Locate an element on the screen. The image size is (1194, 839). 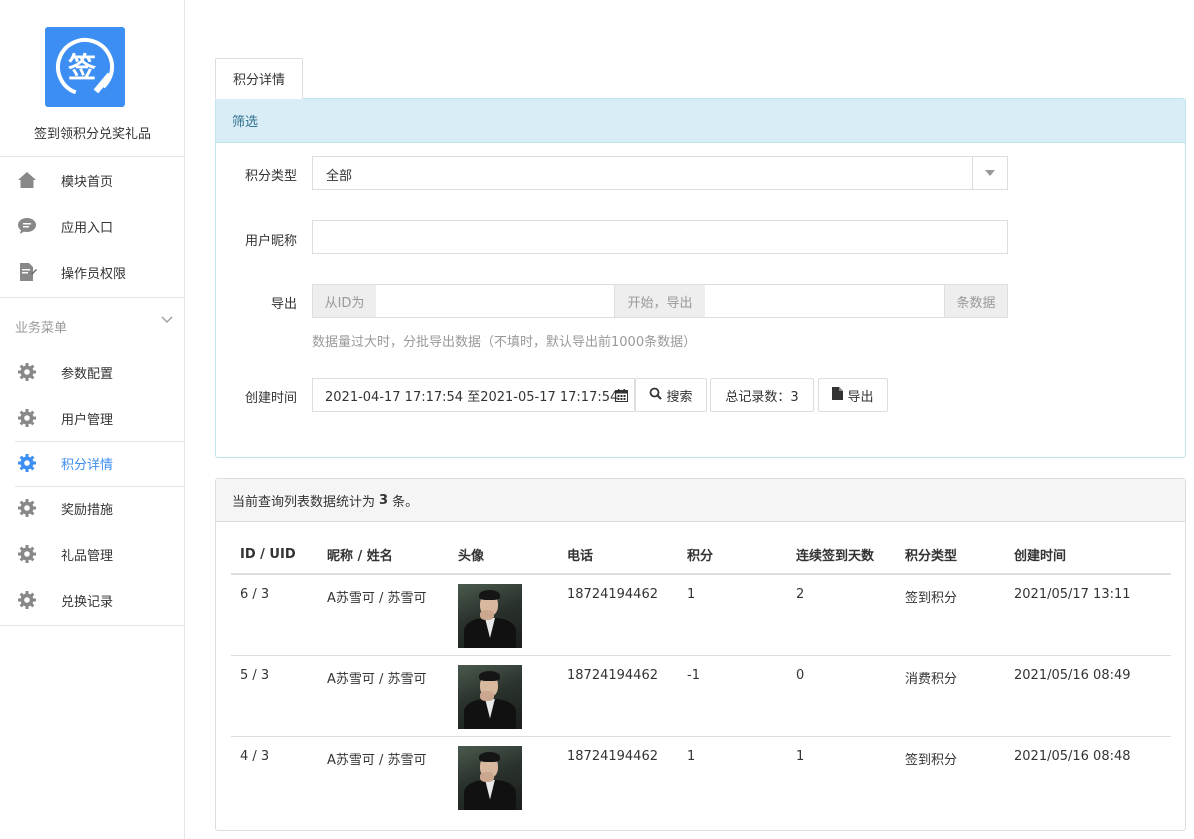
date-range-input: 2021-04-17 17:17:54 至2021-05-17 17:17:54 is located at coordinates (473, 395).